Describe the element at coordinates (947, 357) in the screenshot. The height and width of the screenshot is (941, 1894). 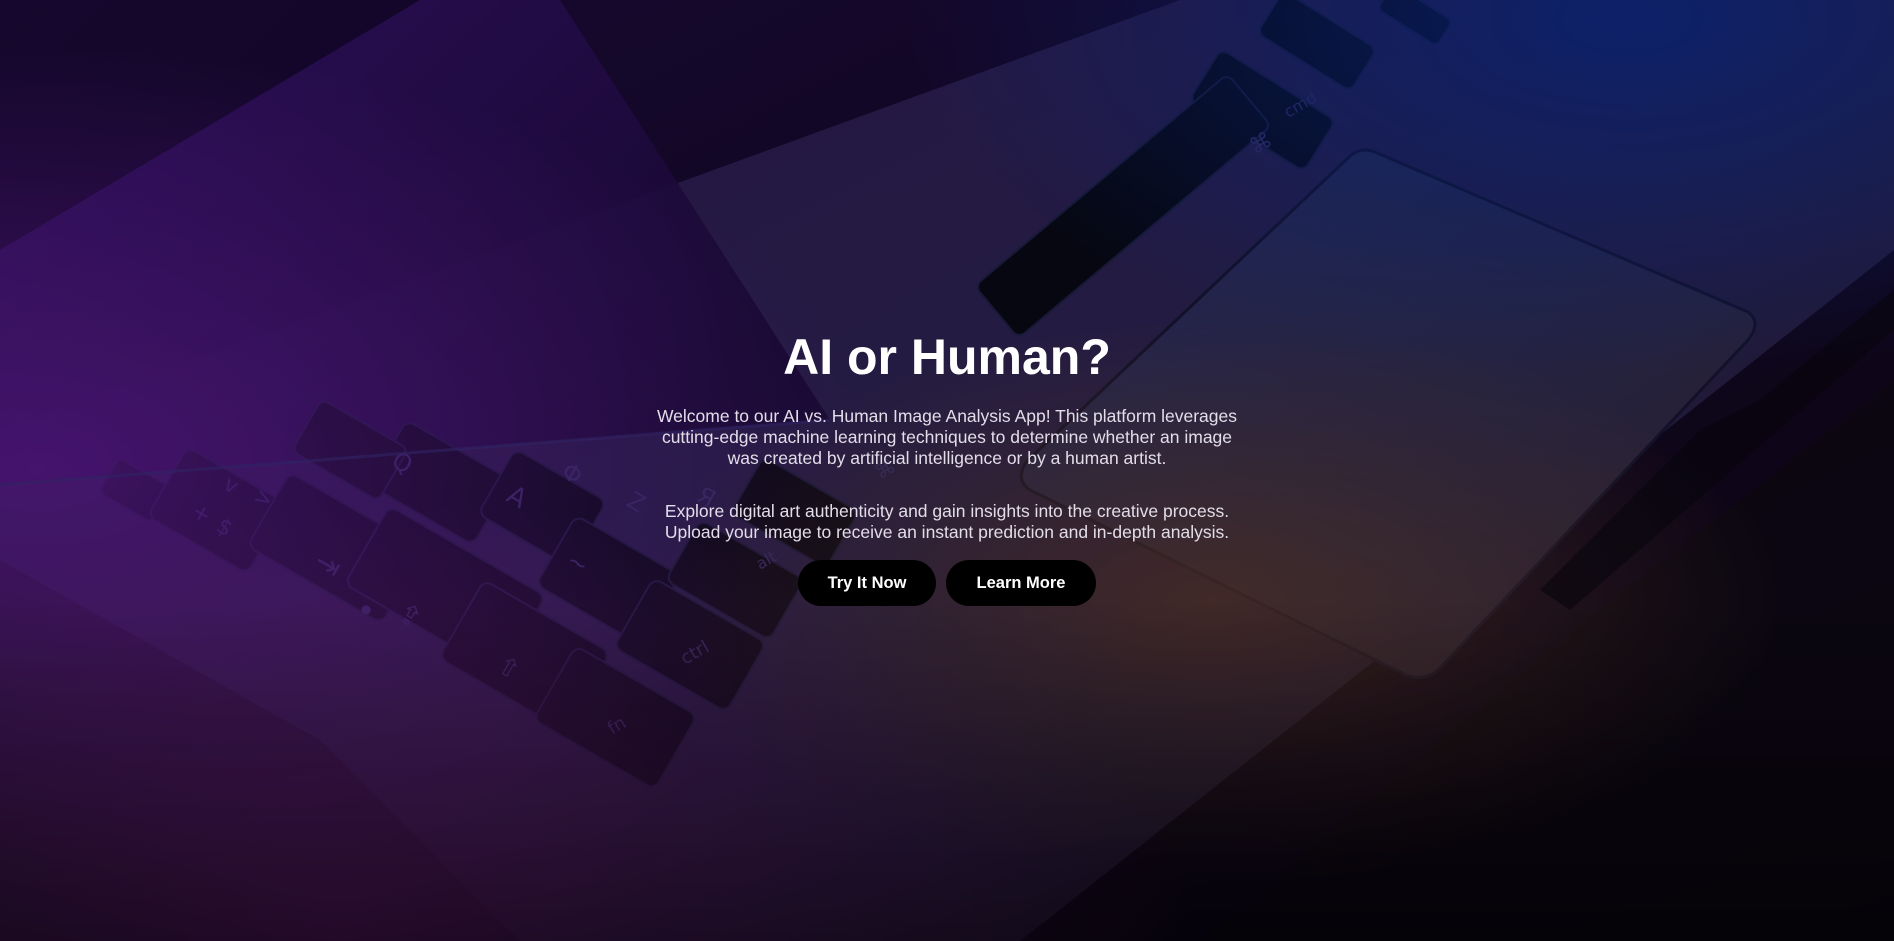
I see `page-title: AI or Human?` at that location.